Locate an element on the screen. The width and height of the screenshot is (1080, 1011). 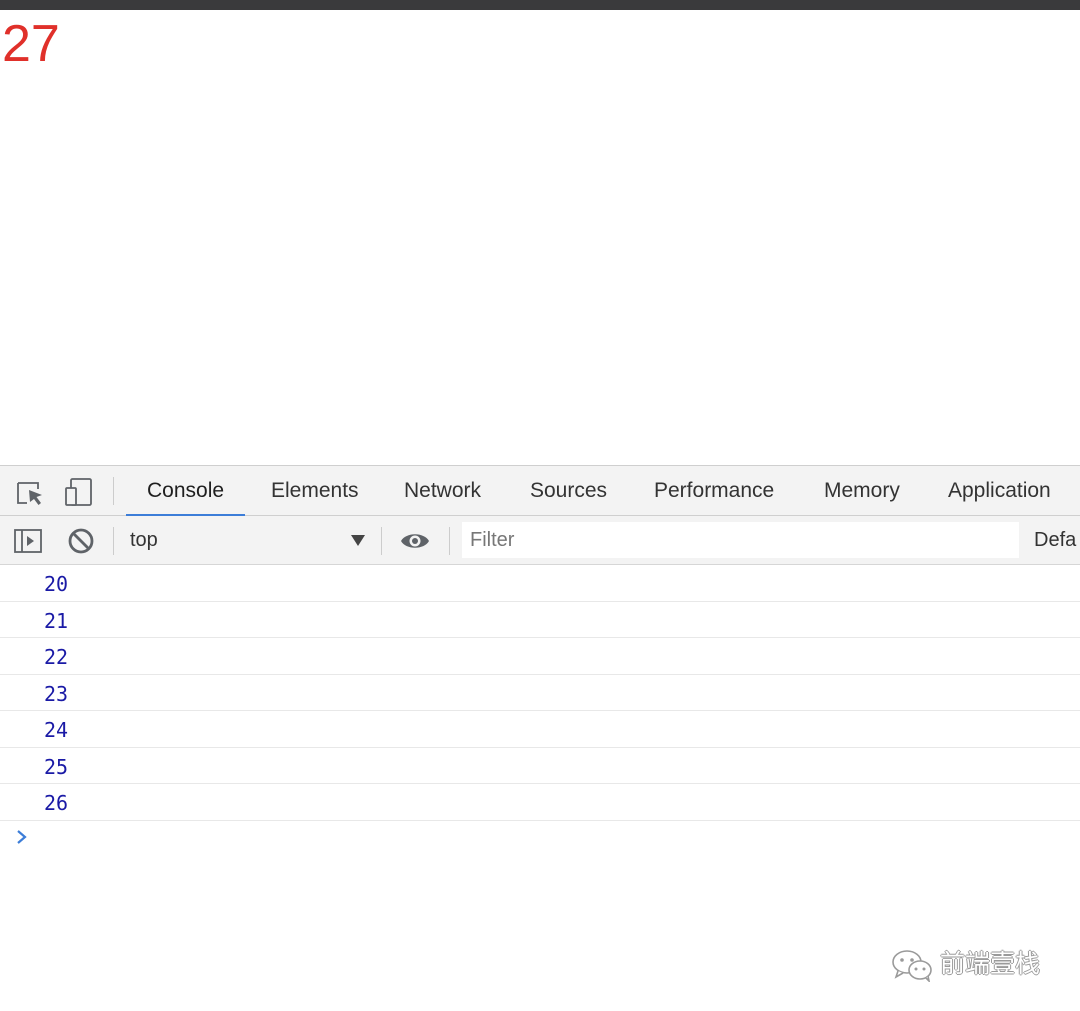
tab-sources: Sources is located at coordinates (568, 491).